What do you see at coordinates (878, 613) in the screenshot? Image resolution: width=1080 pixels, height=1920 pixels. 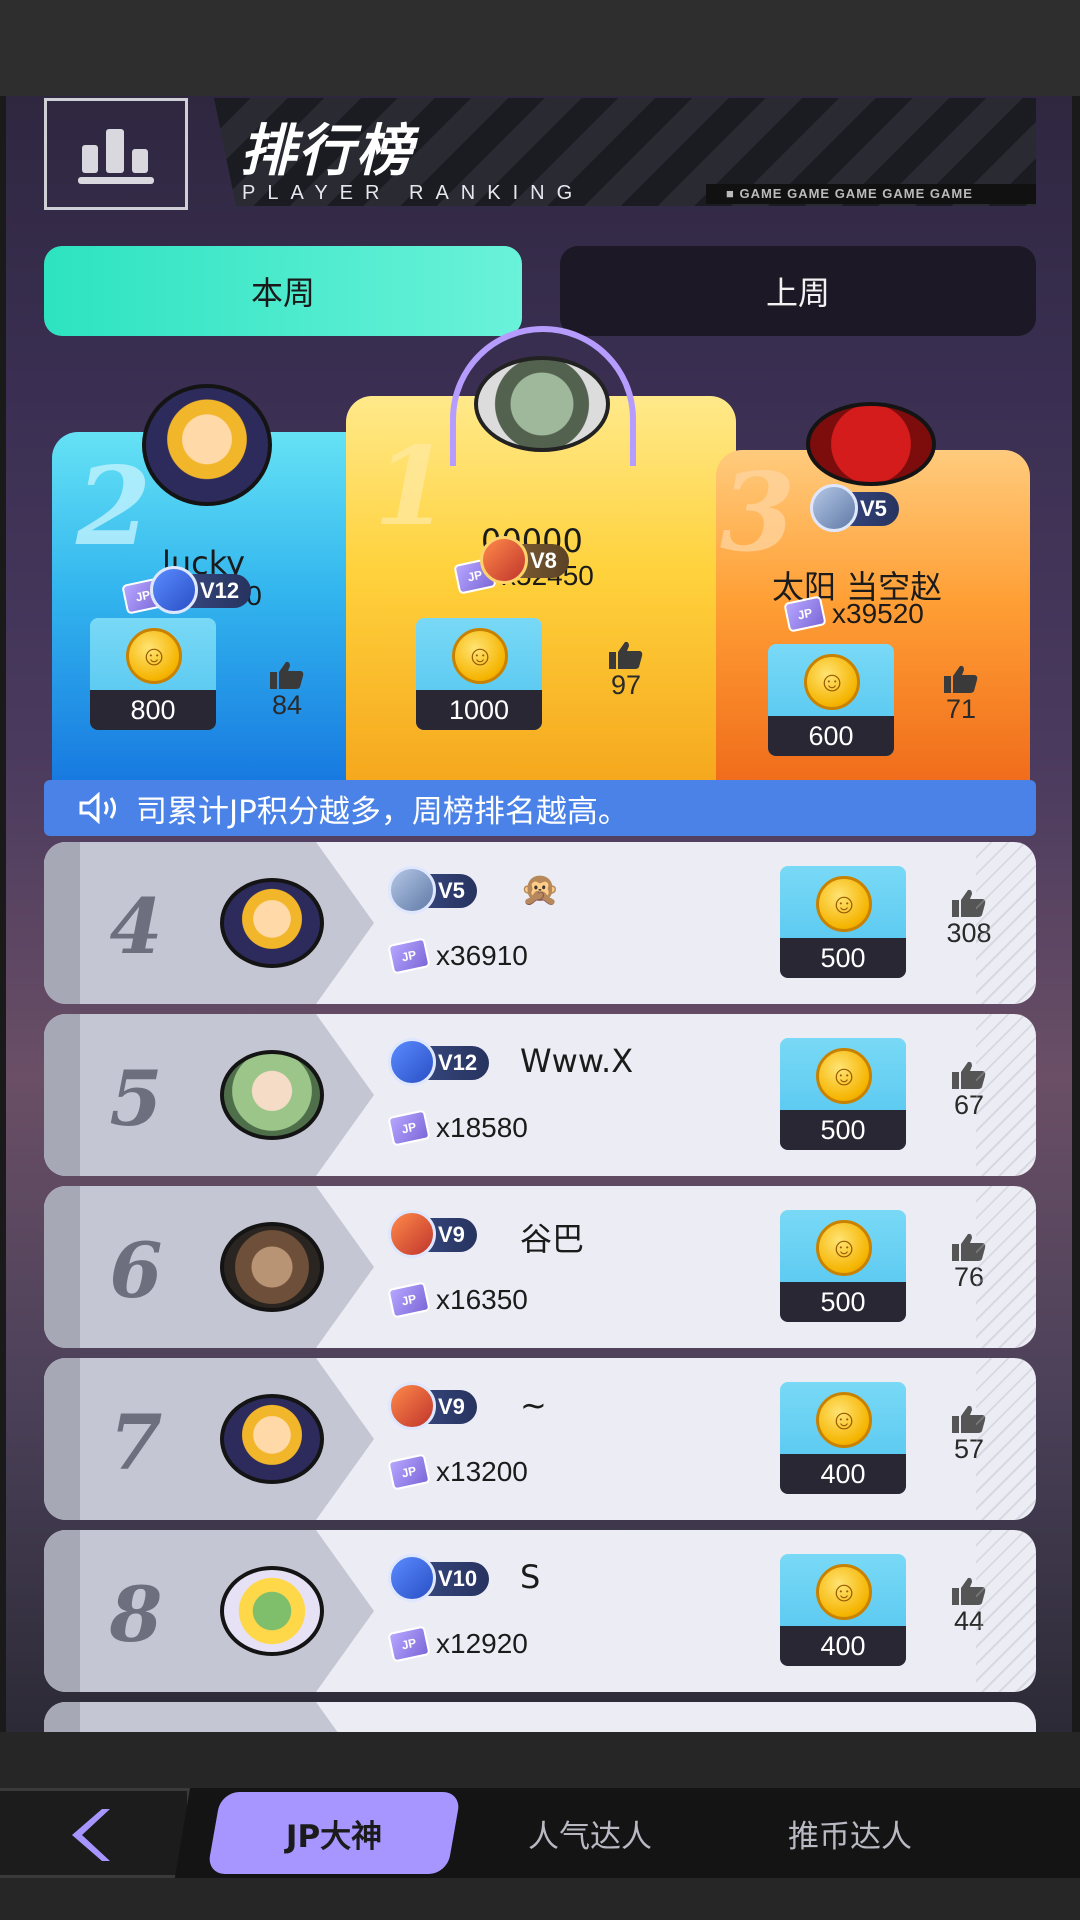 I see `jp-value: x39520` at bounding box center [878, 613].